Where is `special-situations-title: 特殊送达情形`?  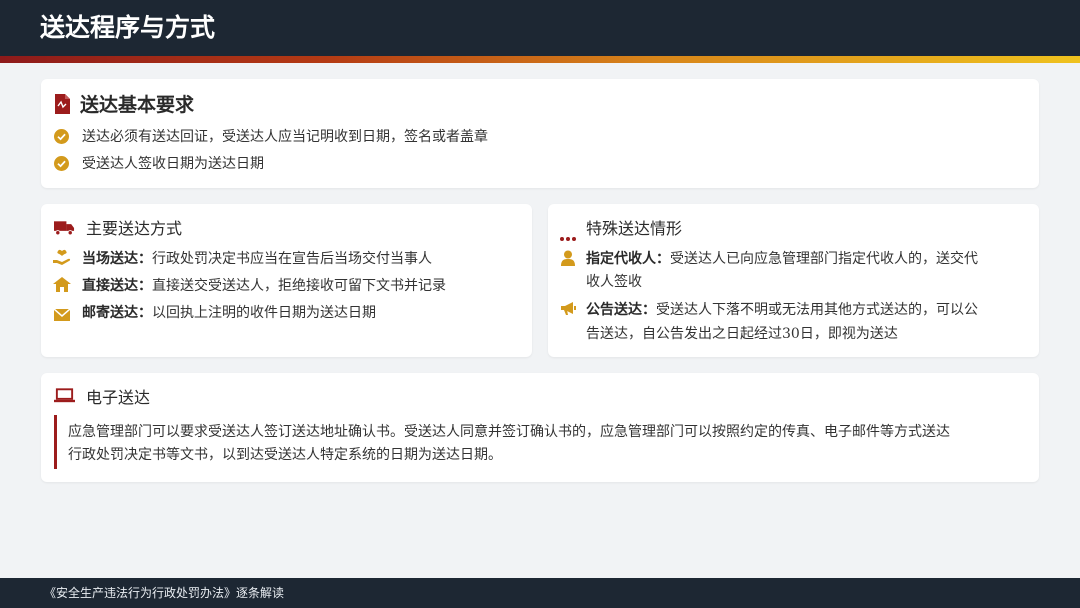
special-situations-title: 特殊送达情形 is located at coordinates (634, 228).